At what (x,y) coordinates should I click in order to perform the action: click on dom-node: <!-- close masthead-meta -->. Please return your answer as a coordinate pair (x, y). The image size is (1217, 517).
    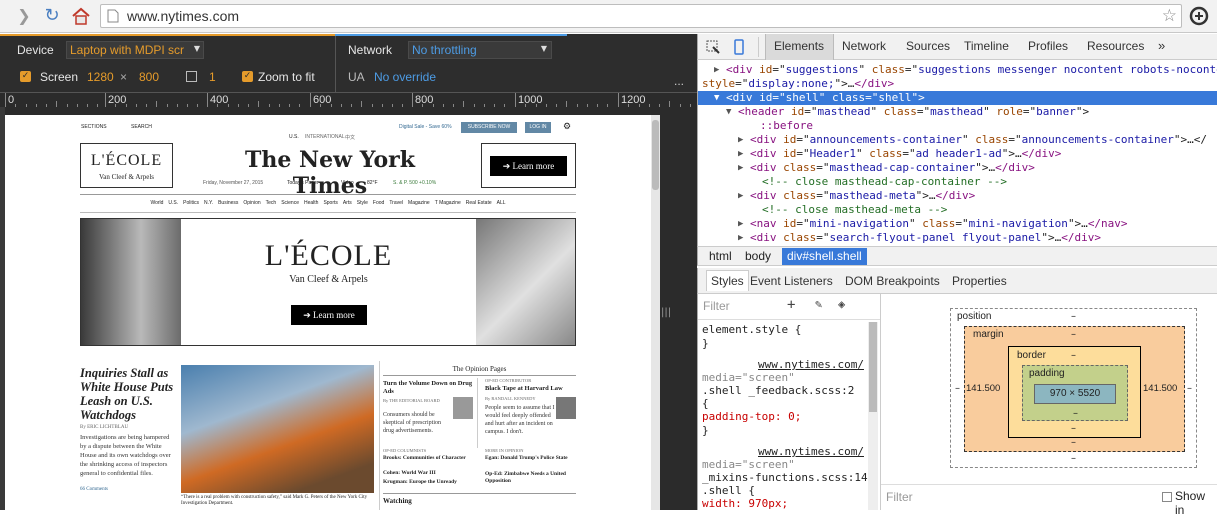
    Looking at the image, I should click on (957, 210).